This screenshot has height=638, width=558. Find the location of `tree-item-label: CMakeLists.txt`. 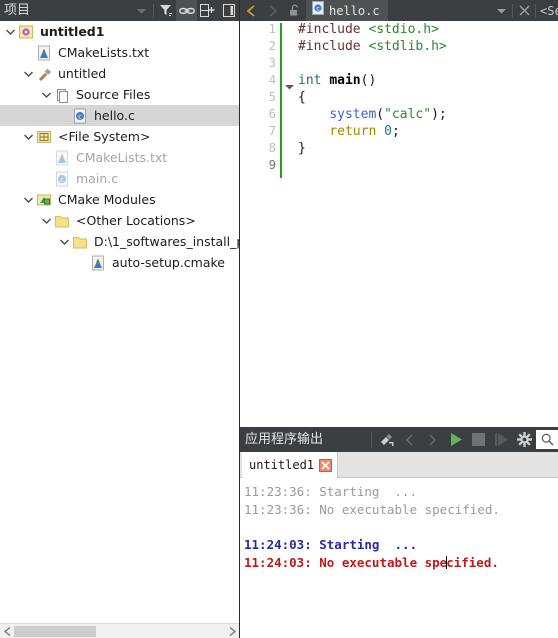

tree-item-label: CMakeLists.txt is located at coordinates (122, 157).